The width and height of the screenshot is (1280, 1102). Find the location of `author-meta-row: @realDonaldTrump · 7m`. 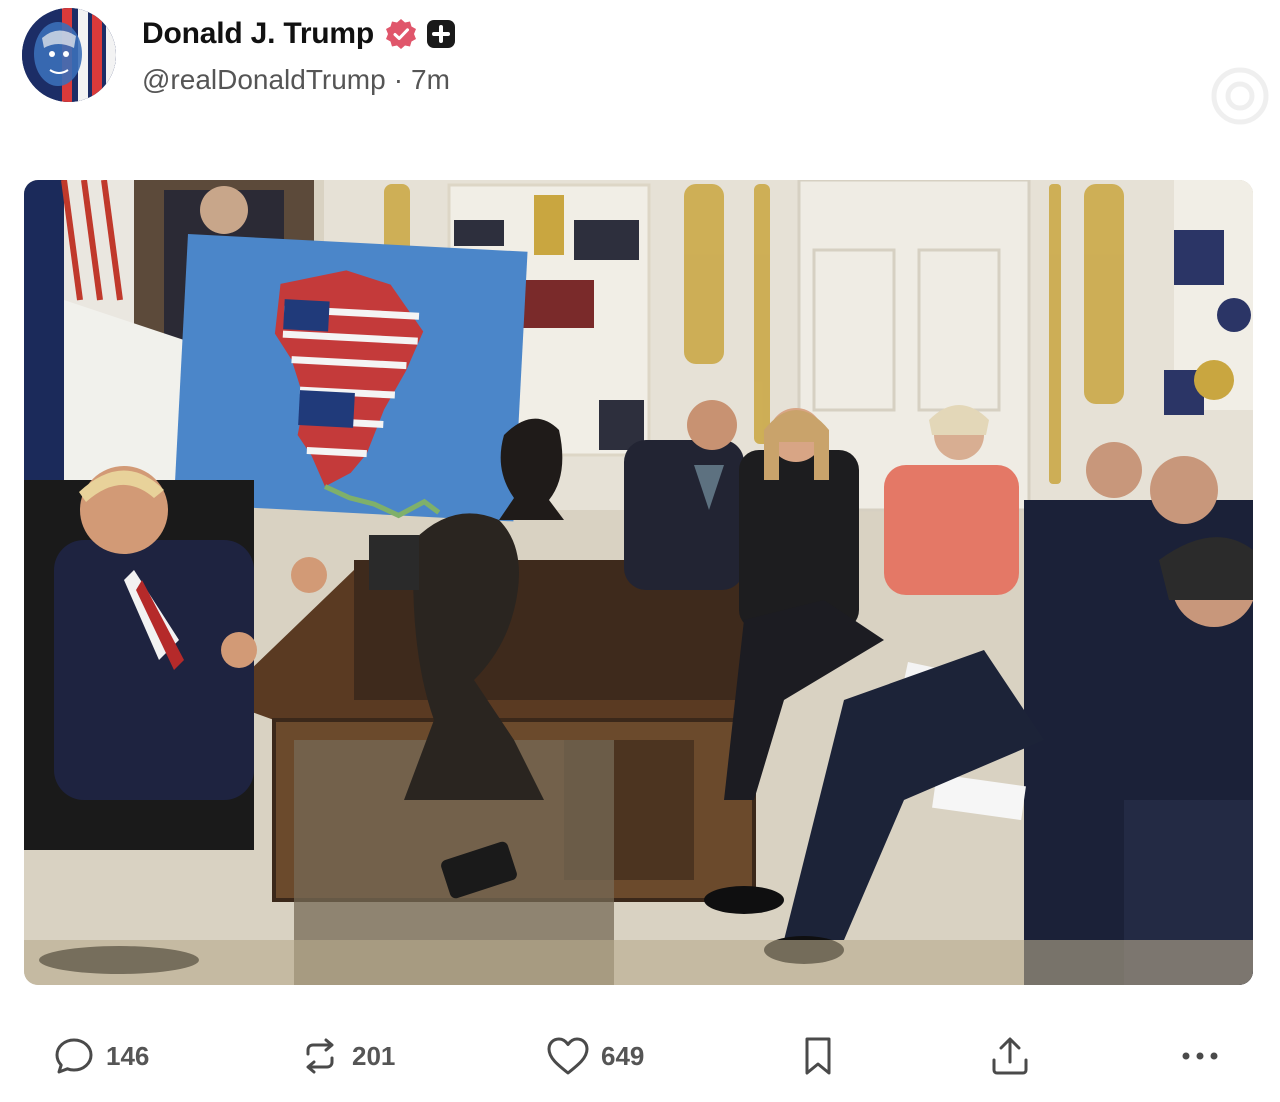

author-meta-row: @realDonaldTrump · 7m is located at coordinates (296, 80).